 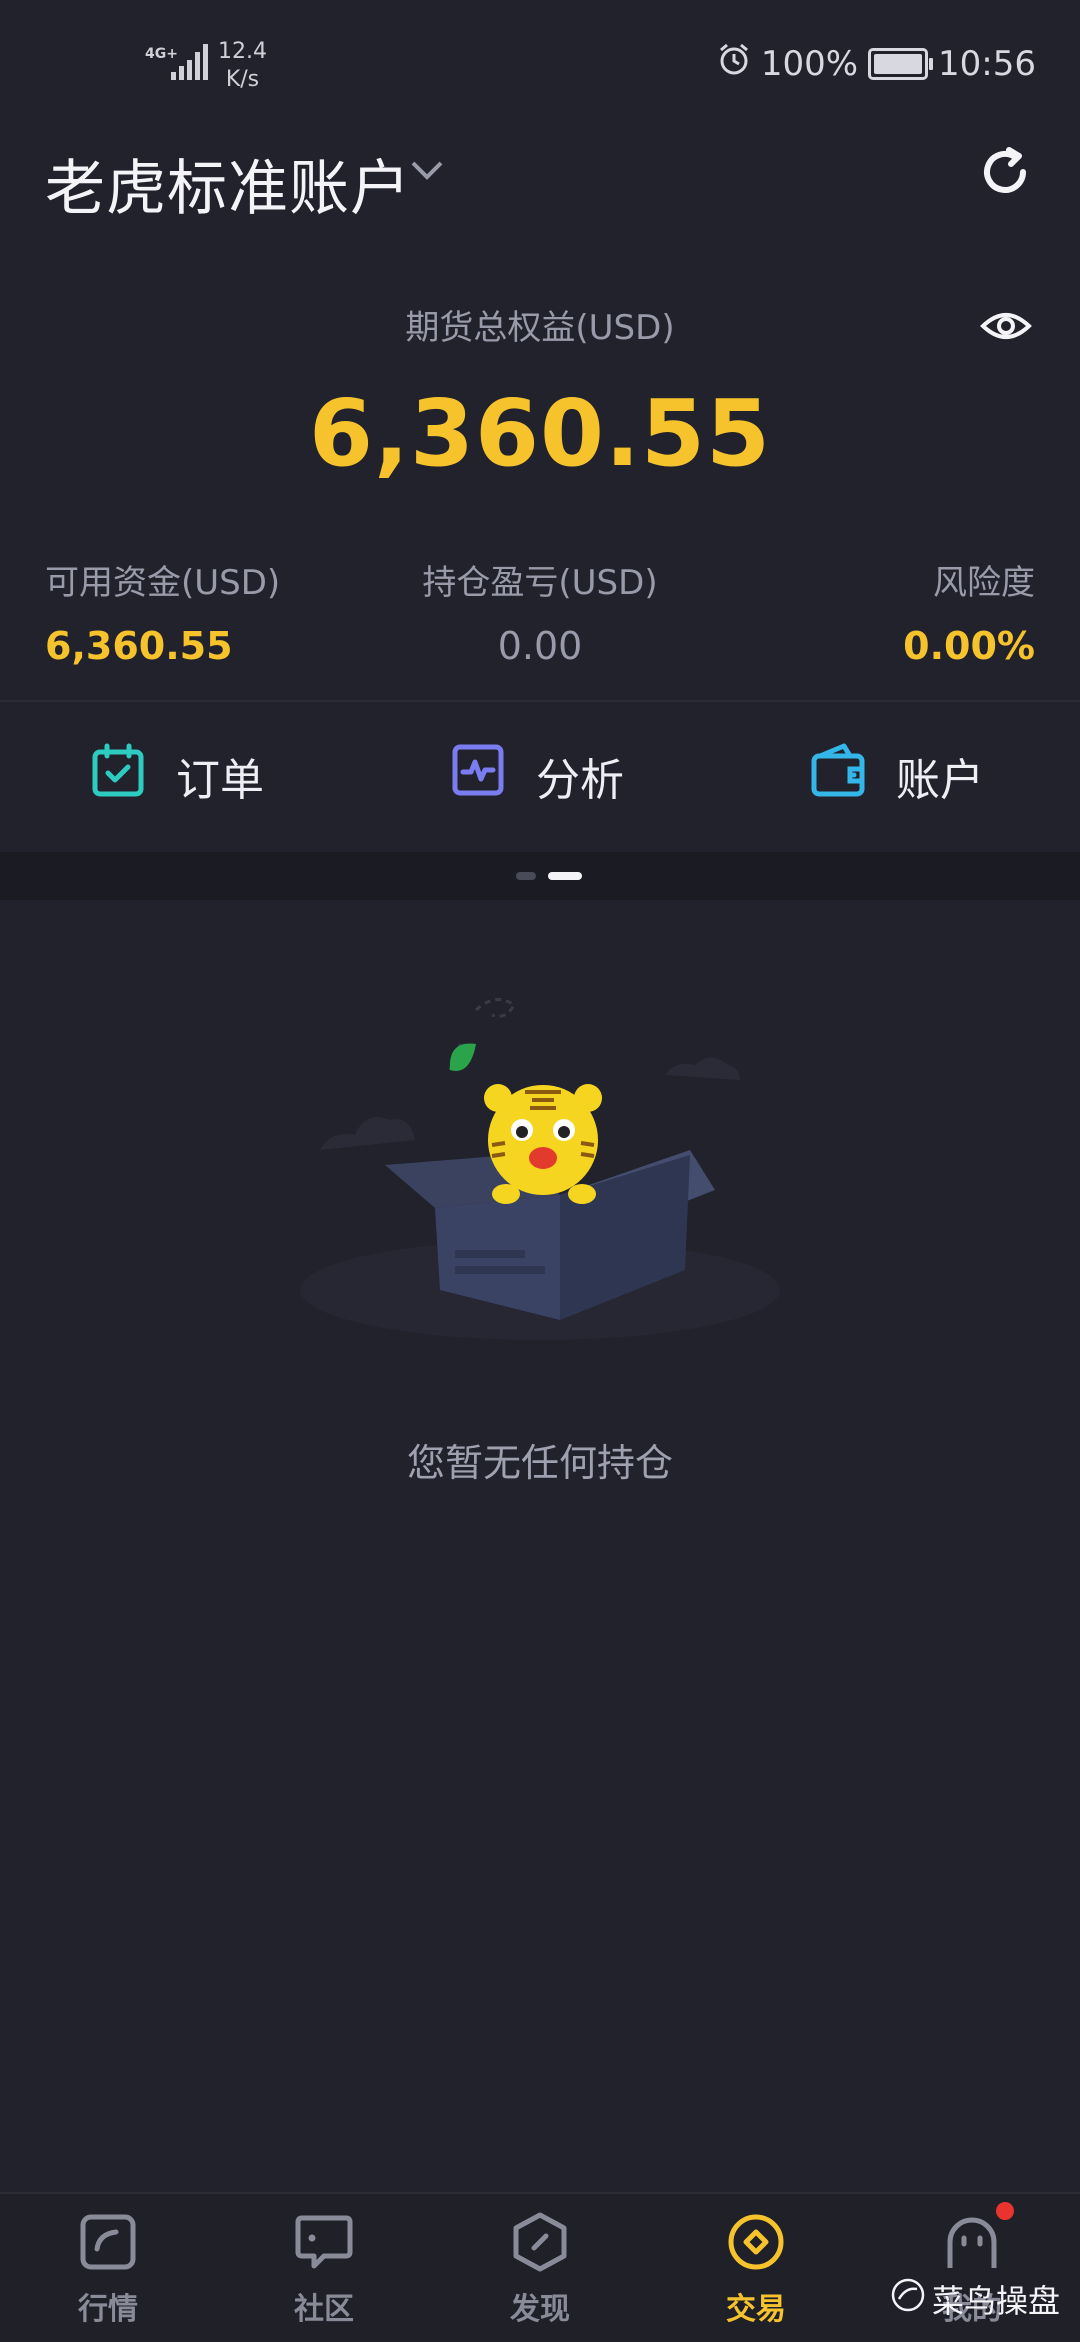 I want to click on speed-value: 12.4, so click(x=242, y=51).